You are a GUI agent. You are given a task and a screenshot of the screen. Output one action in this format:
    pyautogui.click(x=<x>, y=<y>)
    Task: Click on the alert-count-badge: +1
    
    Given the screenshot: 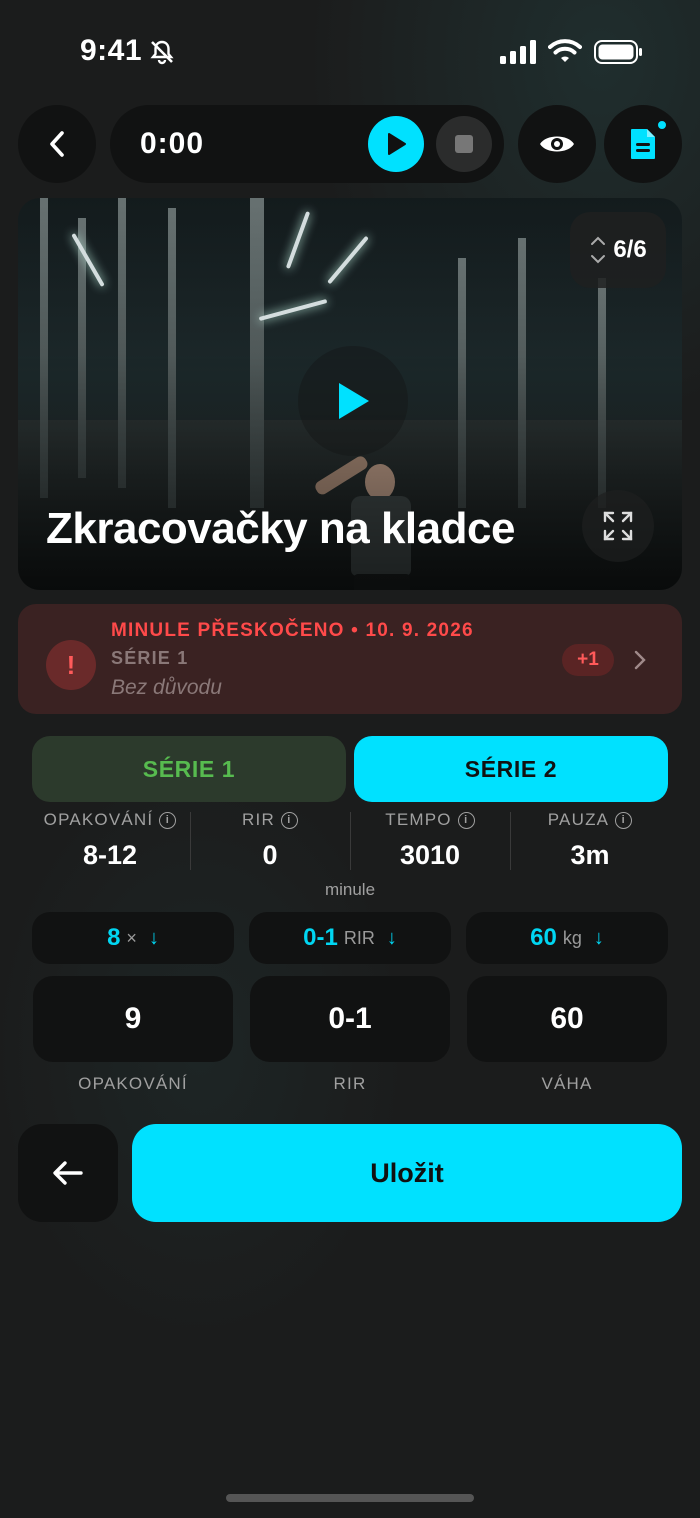 What is the action you would take?
    pyautogui.click(x=588, y=660)
    